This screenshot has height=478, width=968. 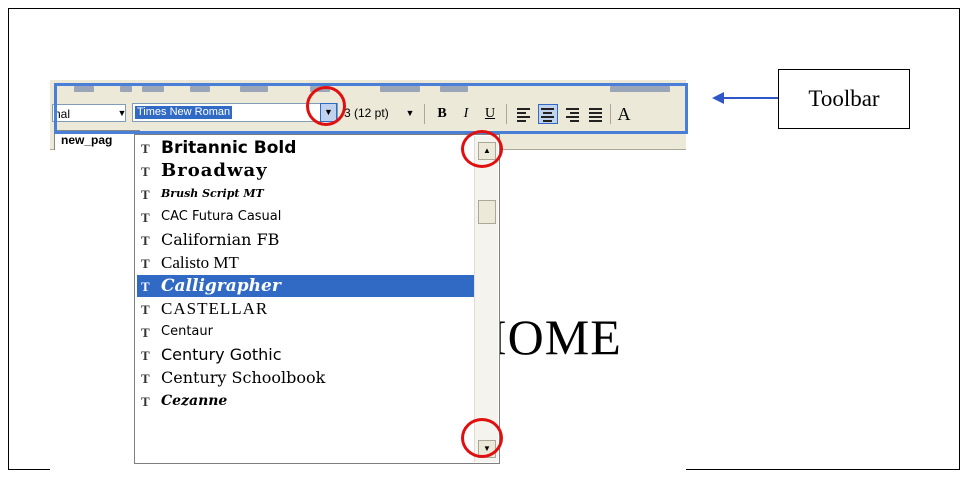 What do you see at coordinates (750, 98) in the screenshot?
I see `callout-arrow` at bounding box center [750, 98].